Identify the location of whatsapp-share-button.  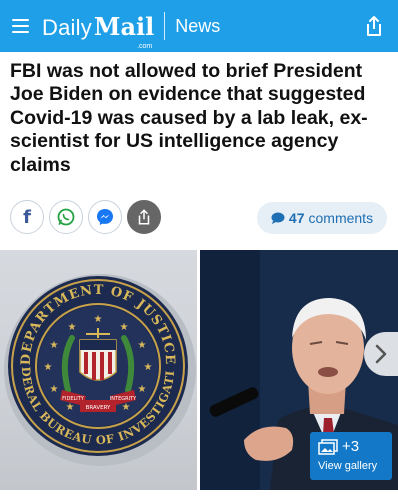
(66, 217).